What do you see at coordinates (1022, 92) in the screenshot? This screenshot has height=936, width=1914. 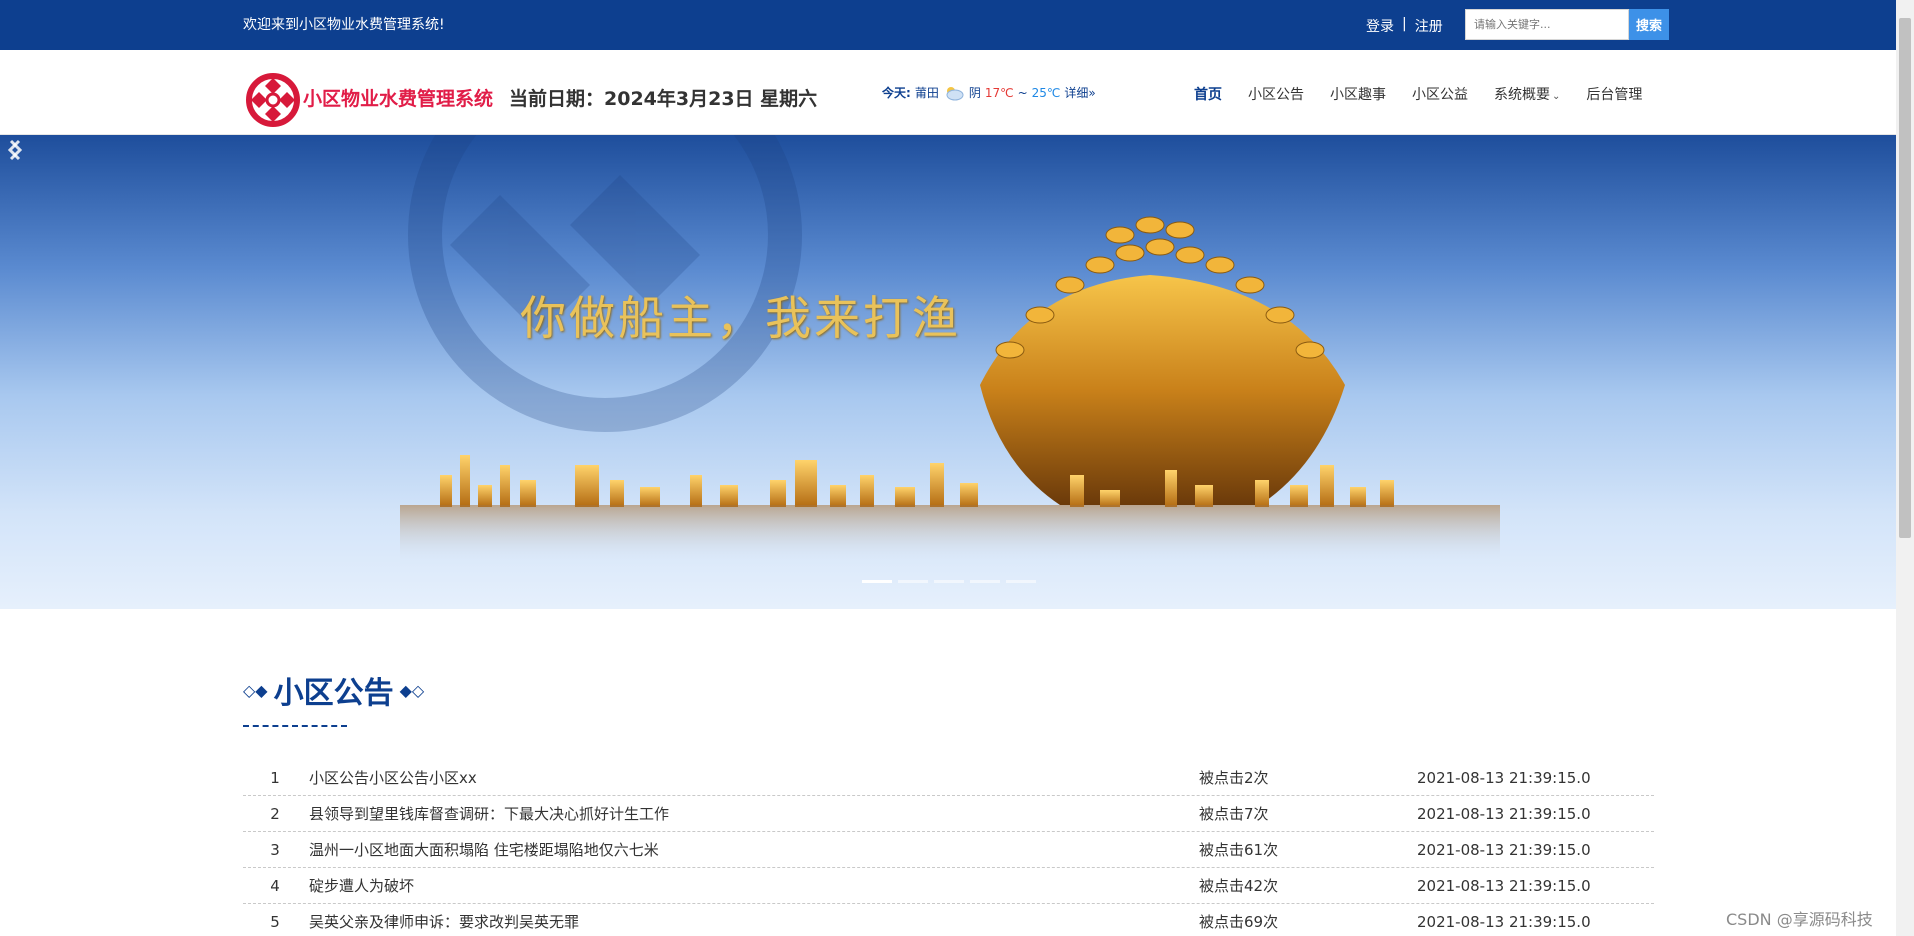 I see `weather-tilde: ~` at bounding box center [1022, 92].